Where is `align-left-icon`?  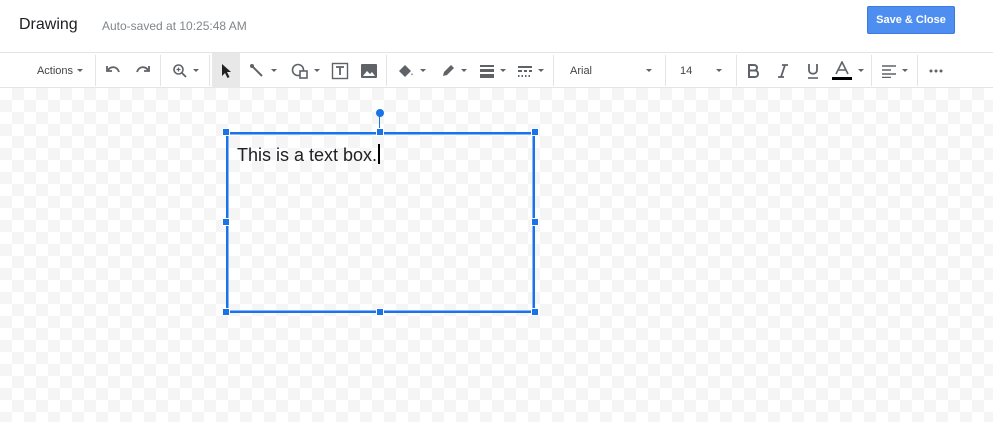 align-left-icon is located at coordinates (888, 71).